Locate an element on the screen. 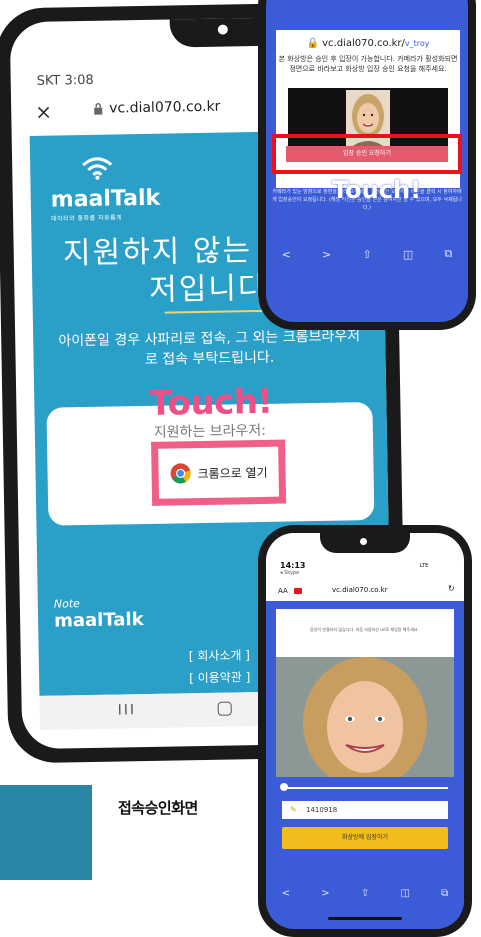  divider is located at coordinates (214, 311).